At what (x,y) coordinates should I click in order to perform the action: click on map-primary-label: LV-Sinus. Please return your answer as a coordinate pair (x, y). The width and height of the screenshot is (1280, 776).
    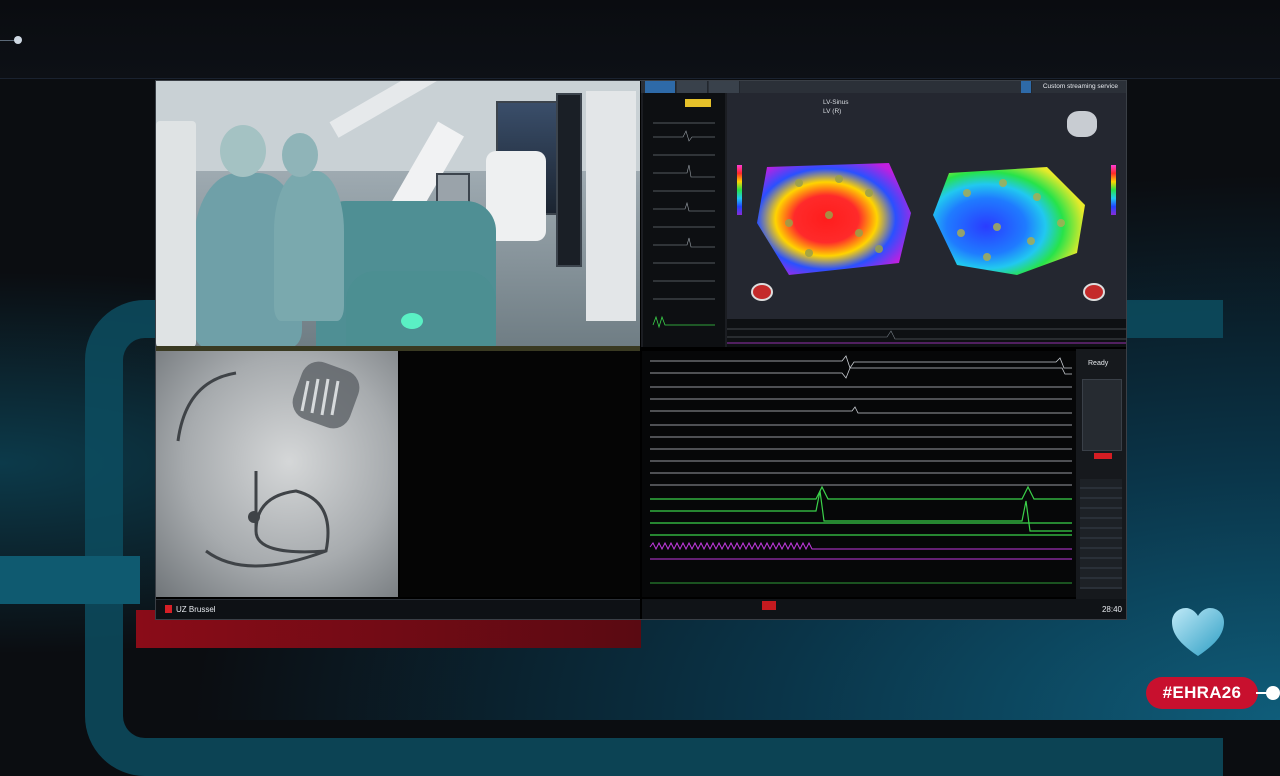
    Looking at the image, I should click on (836, 102).